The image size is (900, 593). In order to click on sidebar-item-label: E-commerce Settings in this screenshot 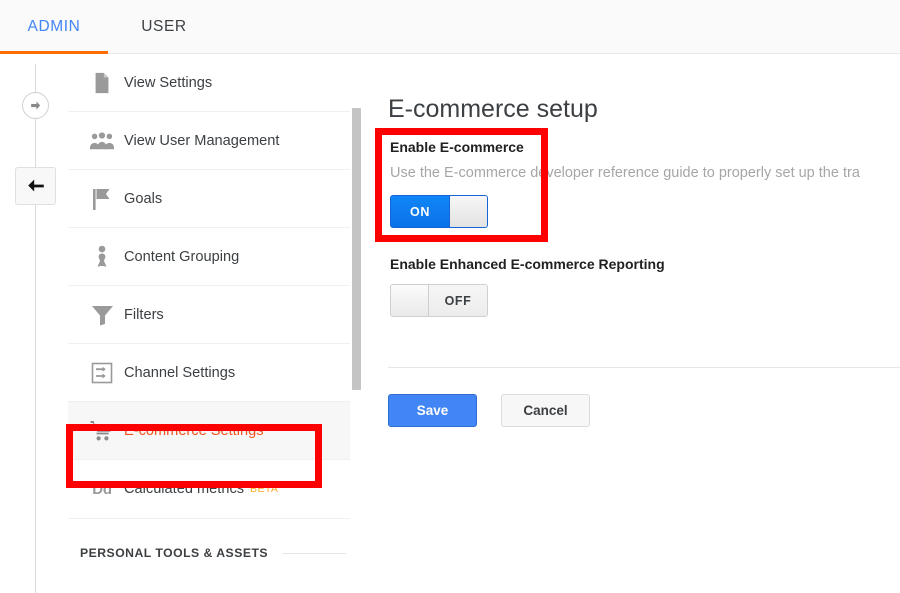, I will do `click(194, 430)`.